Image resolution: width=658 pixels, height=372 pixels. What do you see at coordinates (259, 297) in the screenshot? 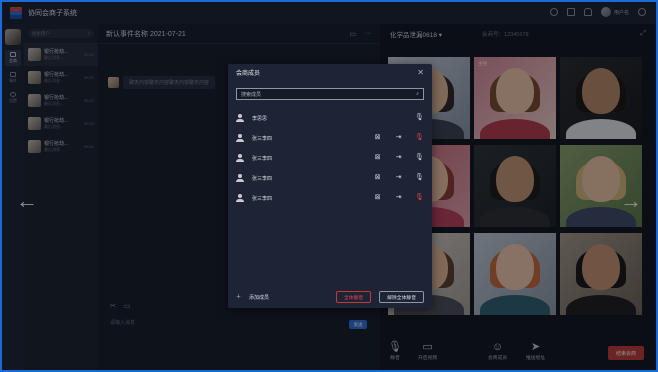
I see `add-member-label: 添加成员` at bounding box center [259, 297].